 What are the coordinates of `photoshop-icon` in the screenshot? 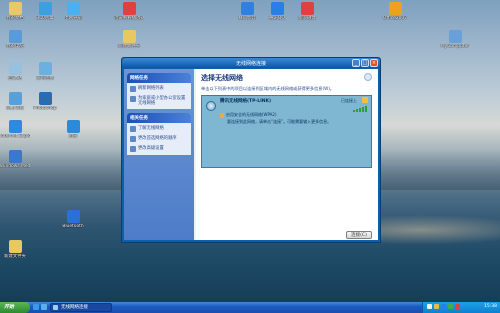 It's located at (45, 98).